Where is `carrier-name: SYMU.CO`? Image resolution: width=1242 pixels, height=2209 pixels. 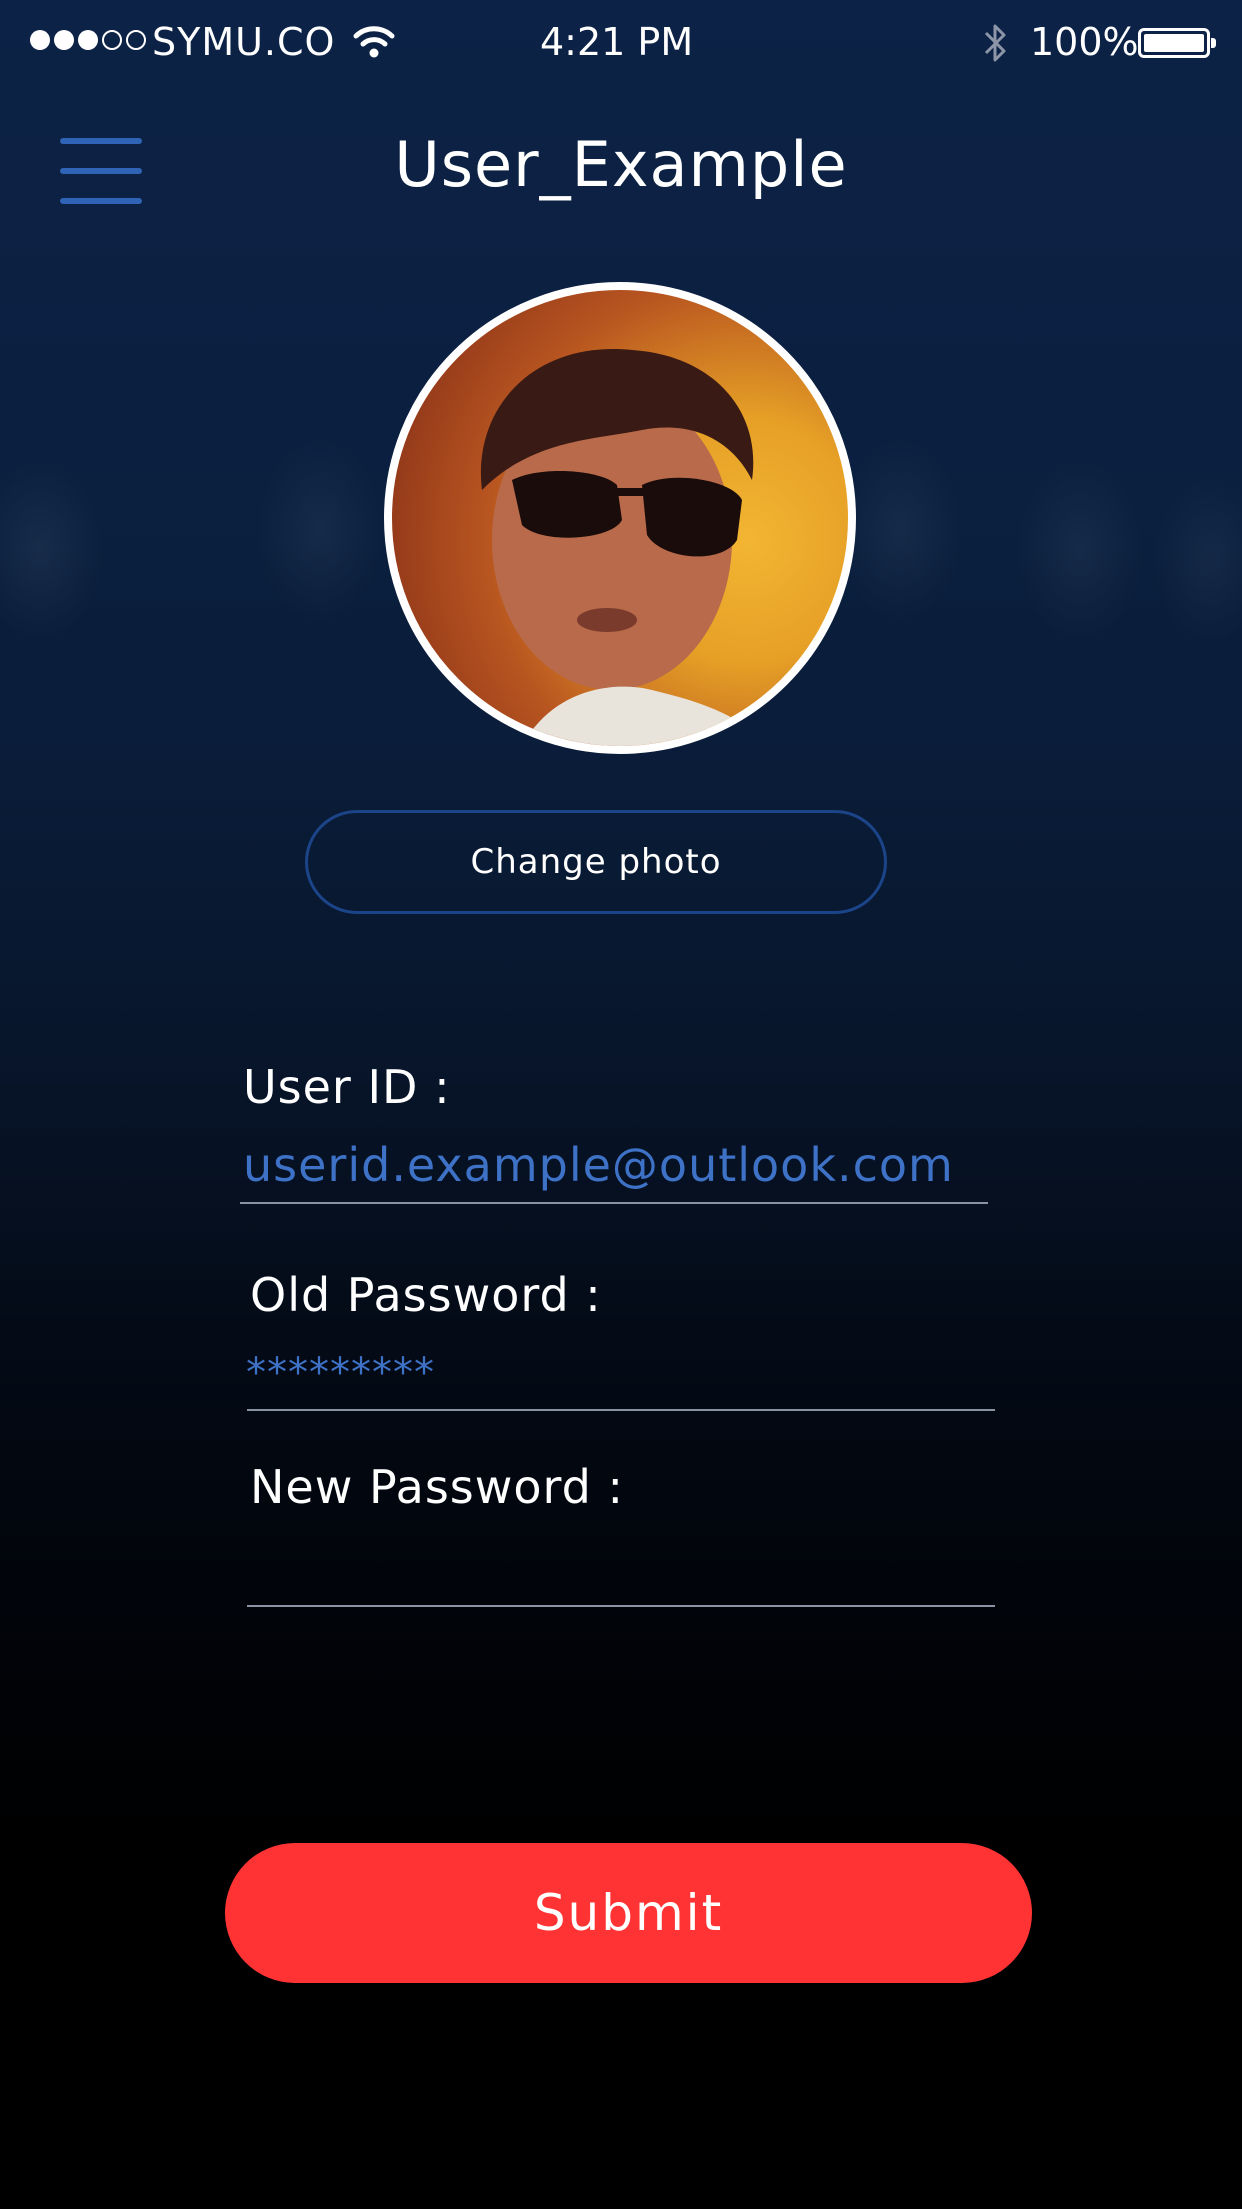
carrier-name: SYMU.CO is located at coordinates (244, 42).